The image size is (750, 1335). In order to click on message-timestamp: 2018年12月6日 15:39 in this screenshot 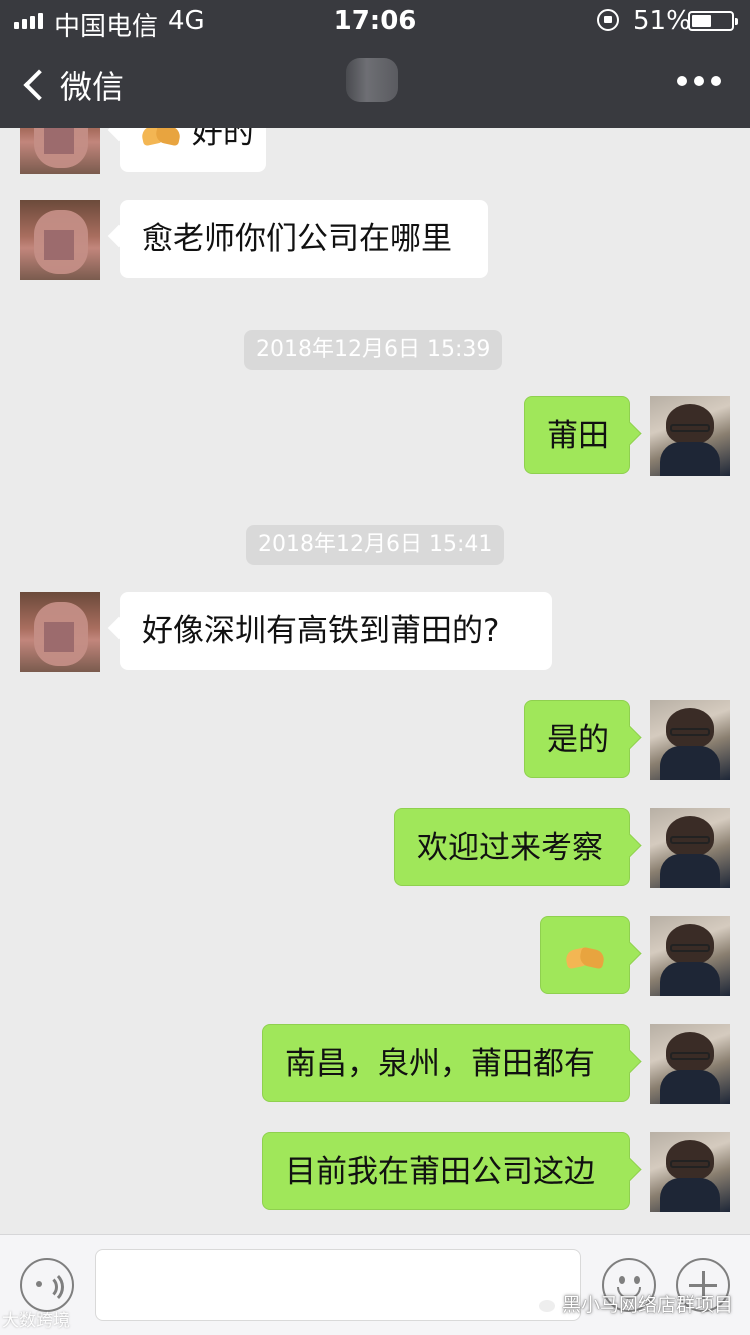, I will do `click(373, 350)`.